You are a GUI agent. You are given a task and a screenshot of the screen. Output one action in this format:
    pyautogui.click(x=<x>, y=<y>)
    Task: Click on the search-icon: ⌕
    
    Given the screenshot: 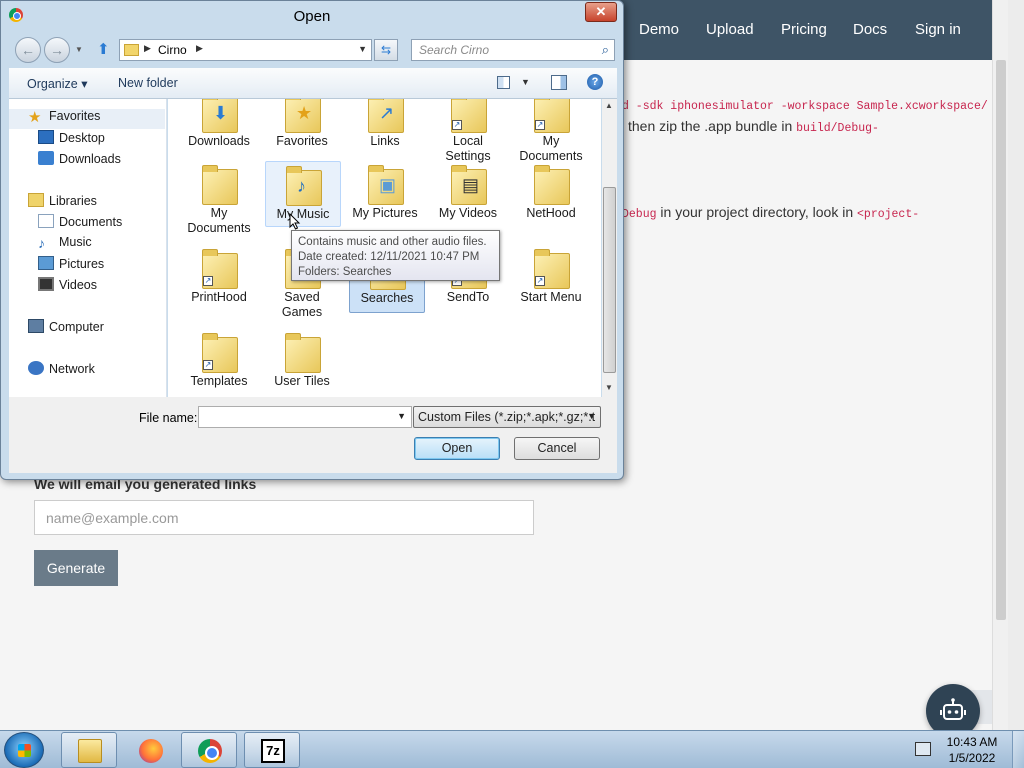 What is the action you would take?
    pyautogui.click(x=605, y=50)
    